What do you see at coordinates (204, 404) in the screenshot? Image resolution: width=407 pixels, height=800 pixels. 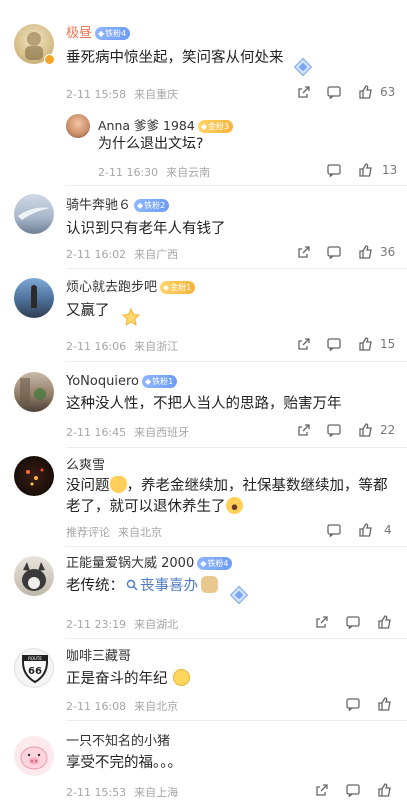 I see `comment-text: 这种没人性，不把人当人的思路，贻害万年` at bounding box center [204, 404].